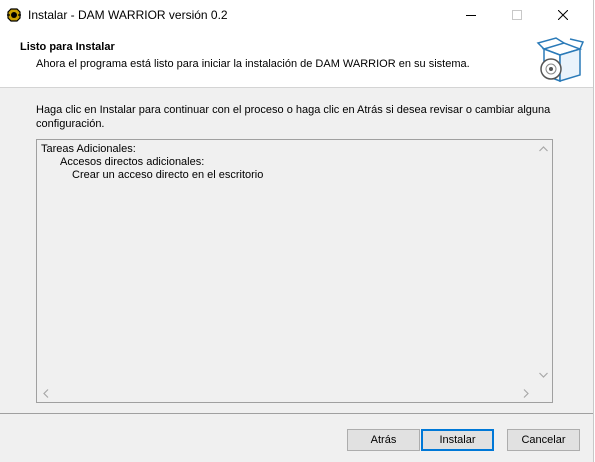 This screenshot has height=462, width=595. I want to click on memo-line-tasks: Tareas Adicionales:, so click(88, 149).